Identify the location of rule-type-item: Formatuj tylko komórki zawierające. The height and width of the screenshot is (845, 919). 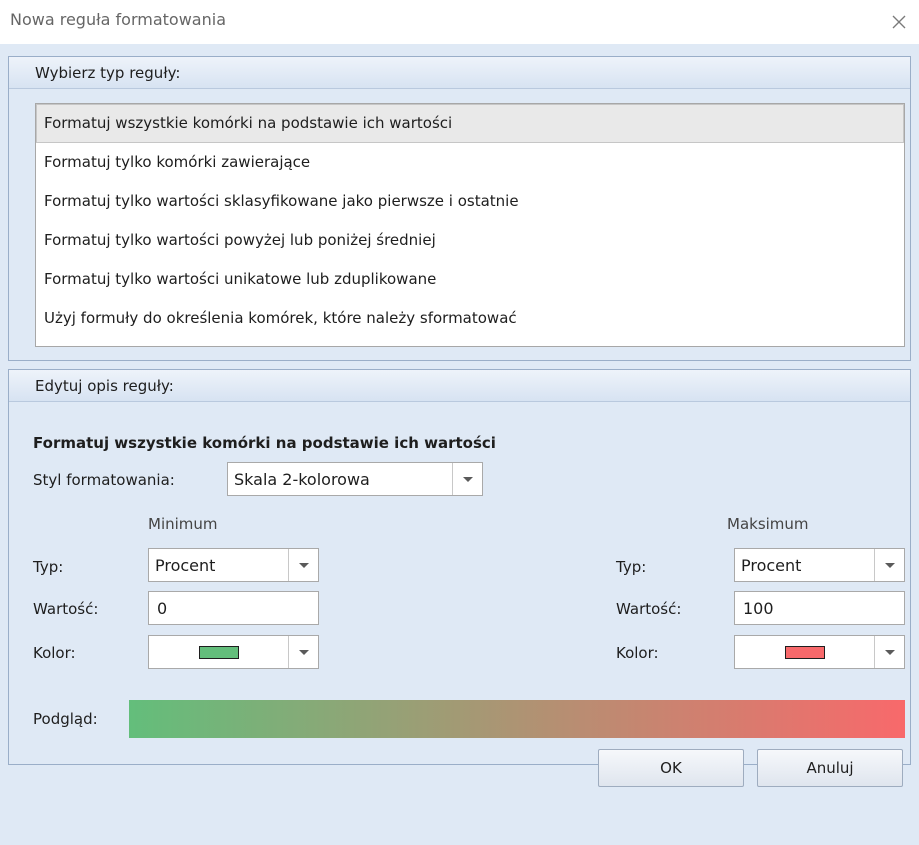
(470, 162).